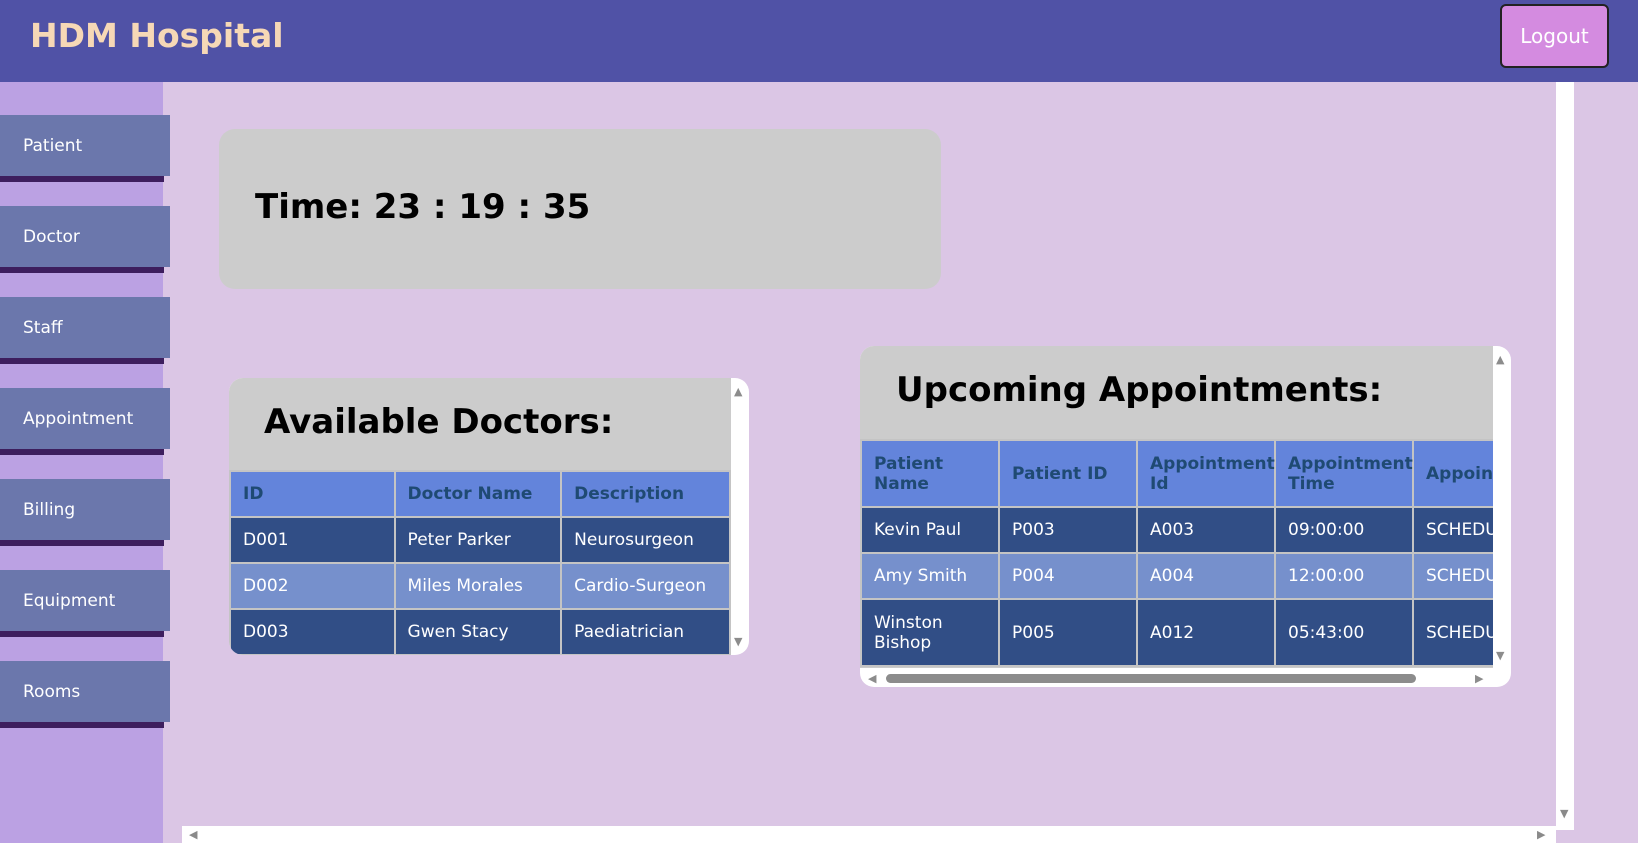 The height and width of the screenshot is (843, 1638). I want to click on table-row: Winston Bishop P005 A012 05:43:00 SCHEDU, so click(1176, 632).